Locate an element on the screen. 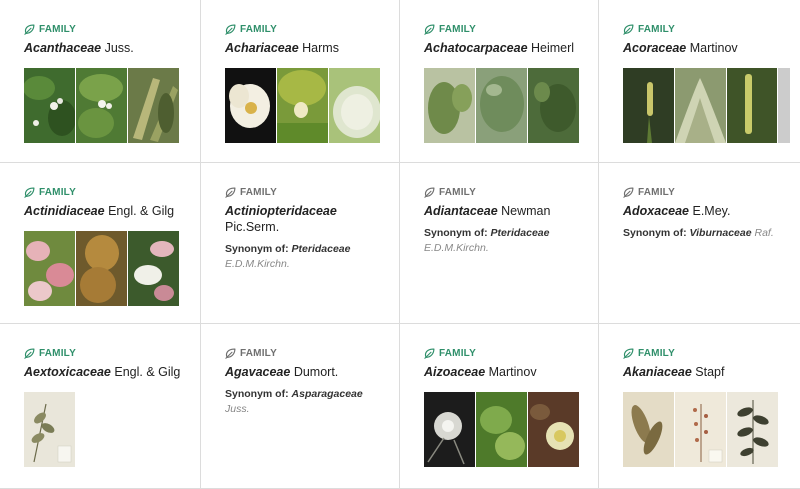 Image resolution: width=800 pixels, height=489 pixels. family-card-acoraceae: FAMILY Acoraceae Martinov is located at coordinates (699, 81).